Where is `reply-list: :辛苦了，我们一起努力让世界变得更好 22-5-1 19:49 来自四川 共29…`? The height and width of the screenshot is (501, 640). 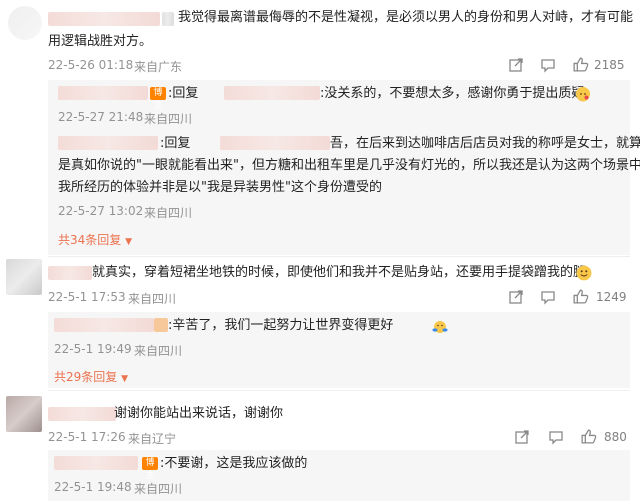 reply-list: :辛苦了，我们一起努力让世界变得更好 22-5-1 19:49 来自四川 共29… is located at coordinates (339, 350).